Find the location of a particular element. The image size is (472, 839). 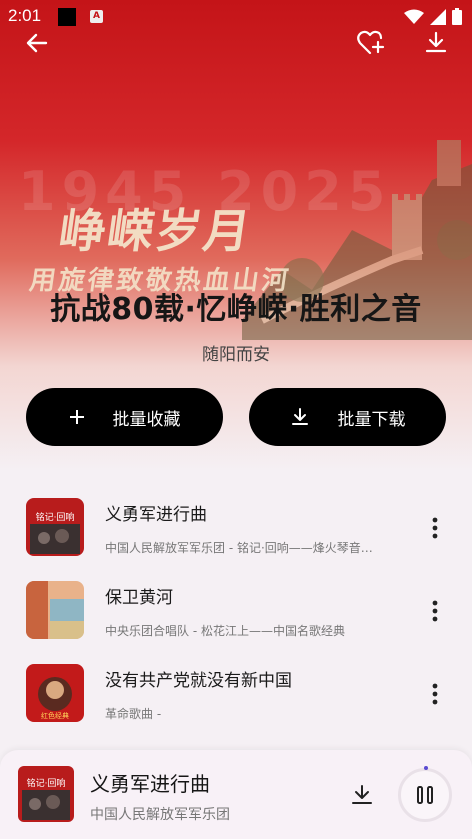

battery-icon is located at coordinates (457, 16).